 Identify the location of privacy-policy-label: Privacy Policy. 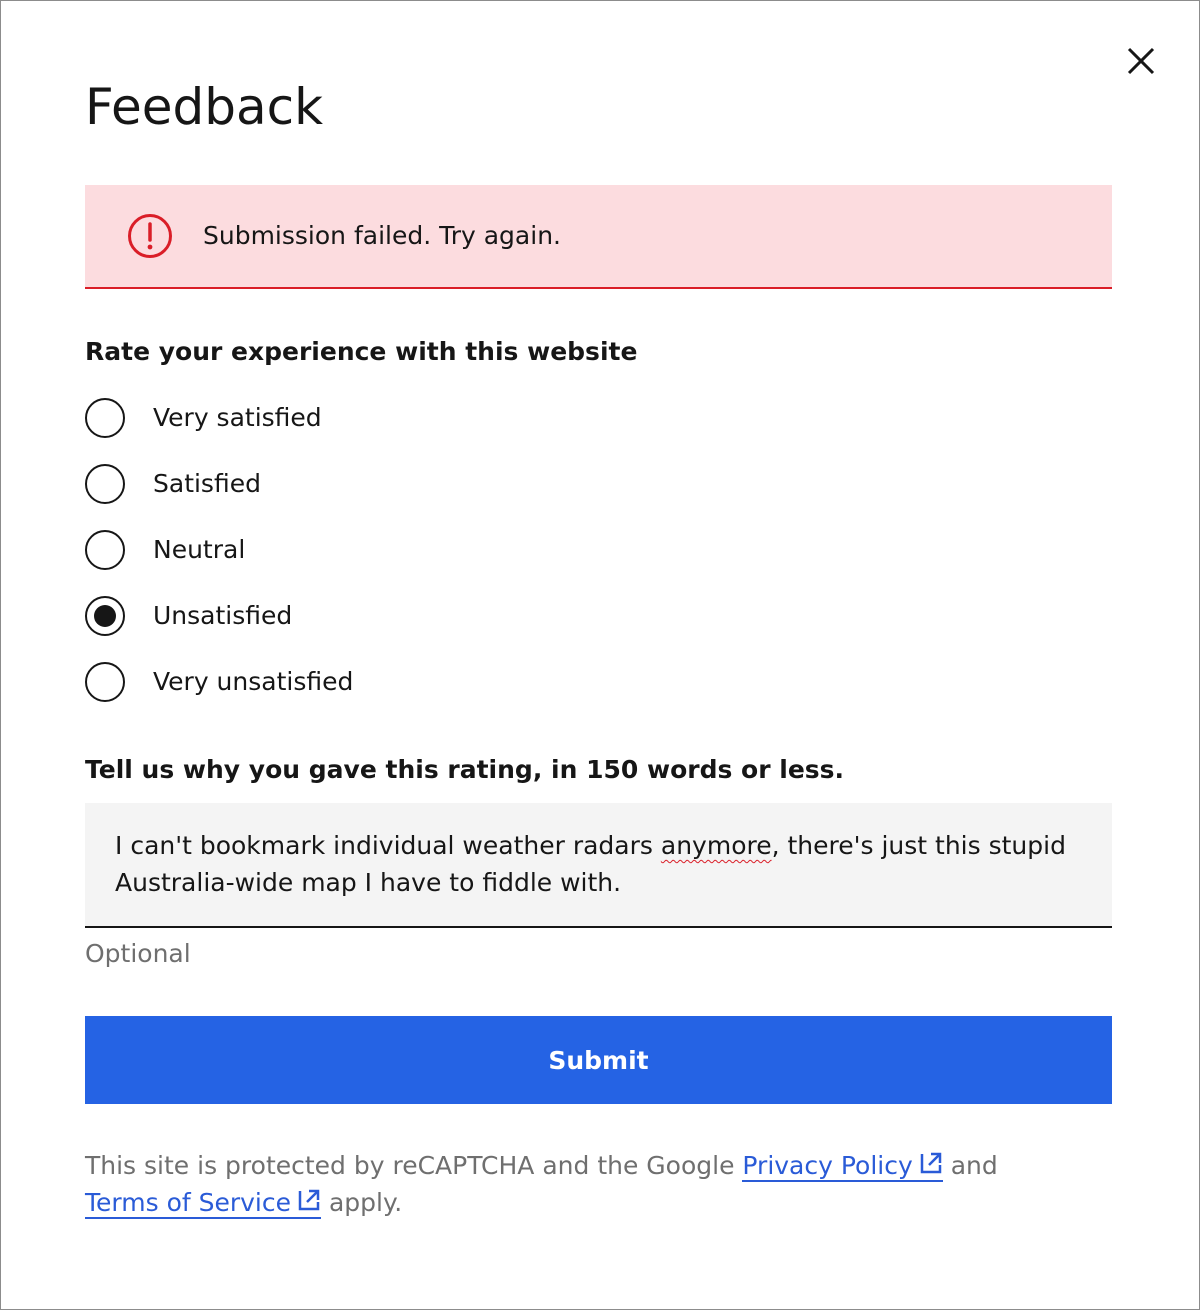
(827, 1165).